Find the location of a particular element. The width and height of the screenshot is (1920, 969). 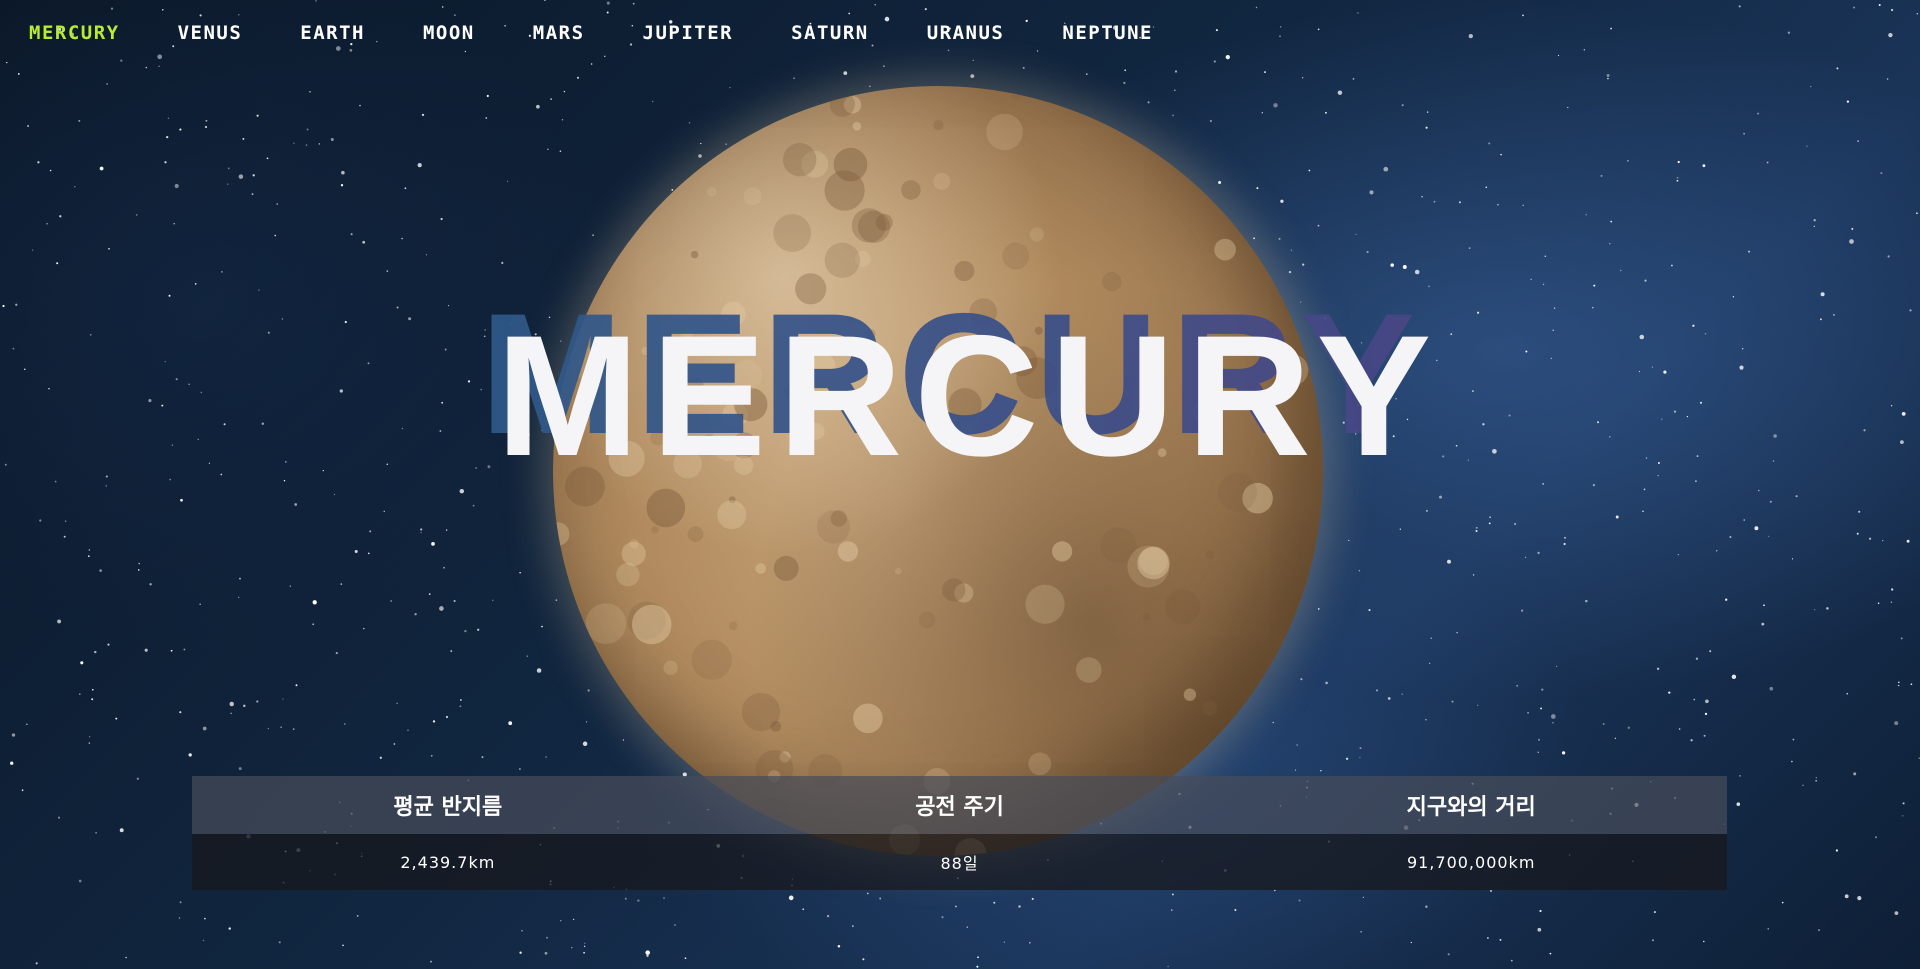

planet-title: MERCURY is located at coordinates (970, 396).